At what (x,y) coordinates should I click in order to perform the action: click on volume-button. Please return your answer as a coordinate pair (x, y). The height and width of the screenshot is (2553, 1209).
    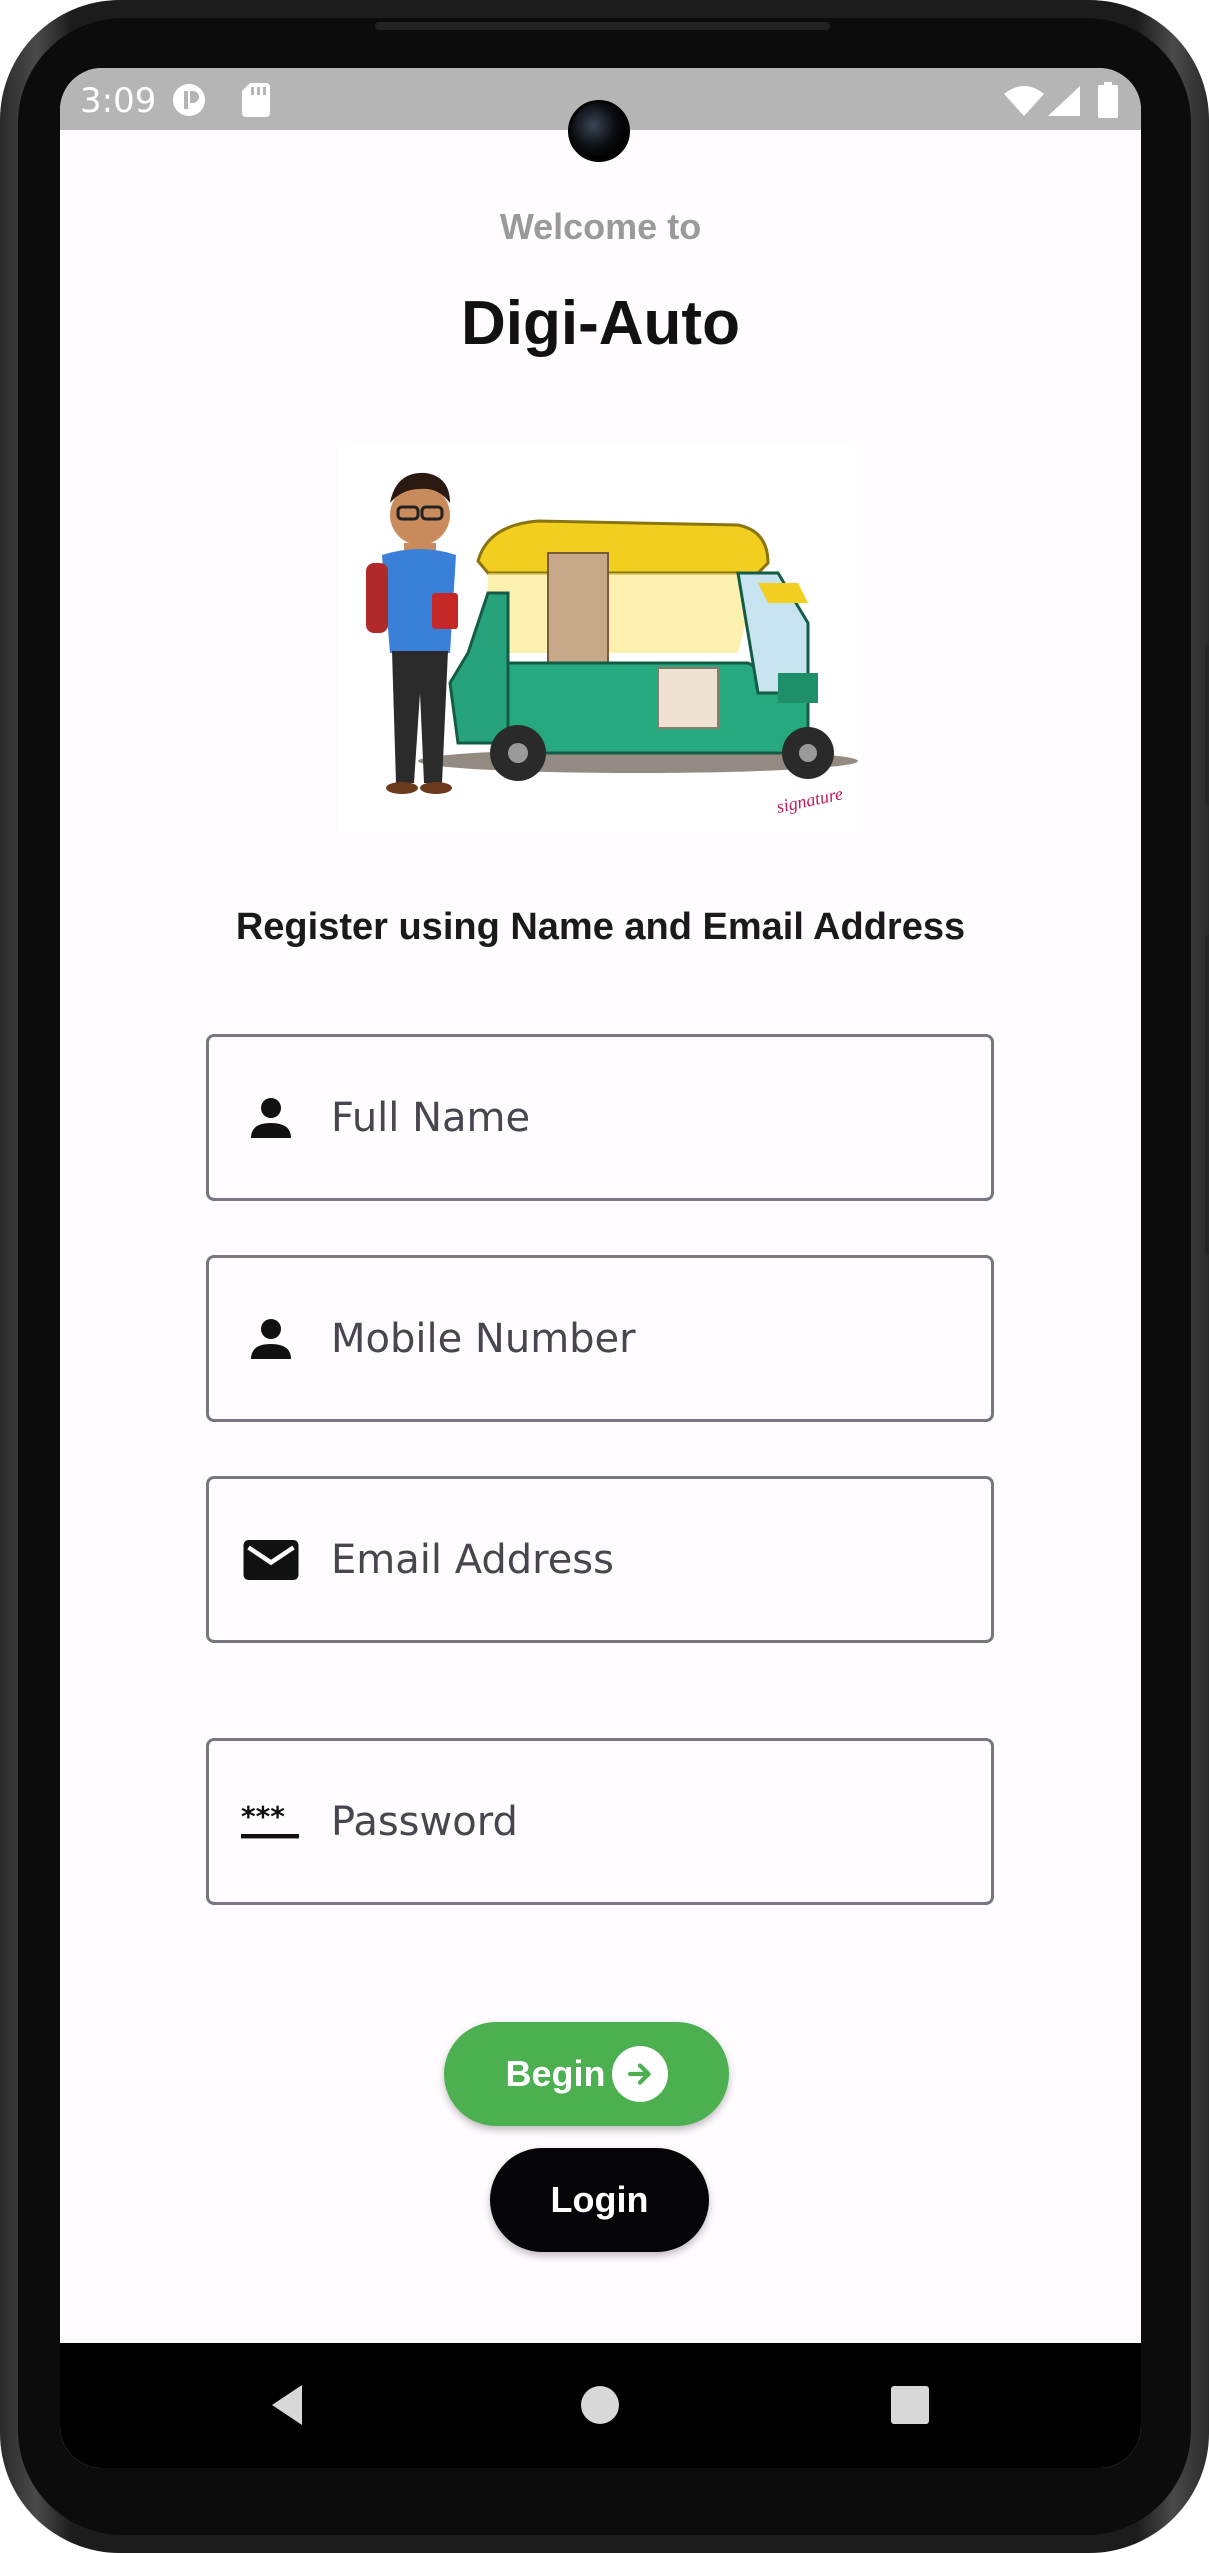
    Looking at the image, I should click on (1207, 1095).